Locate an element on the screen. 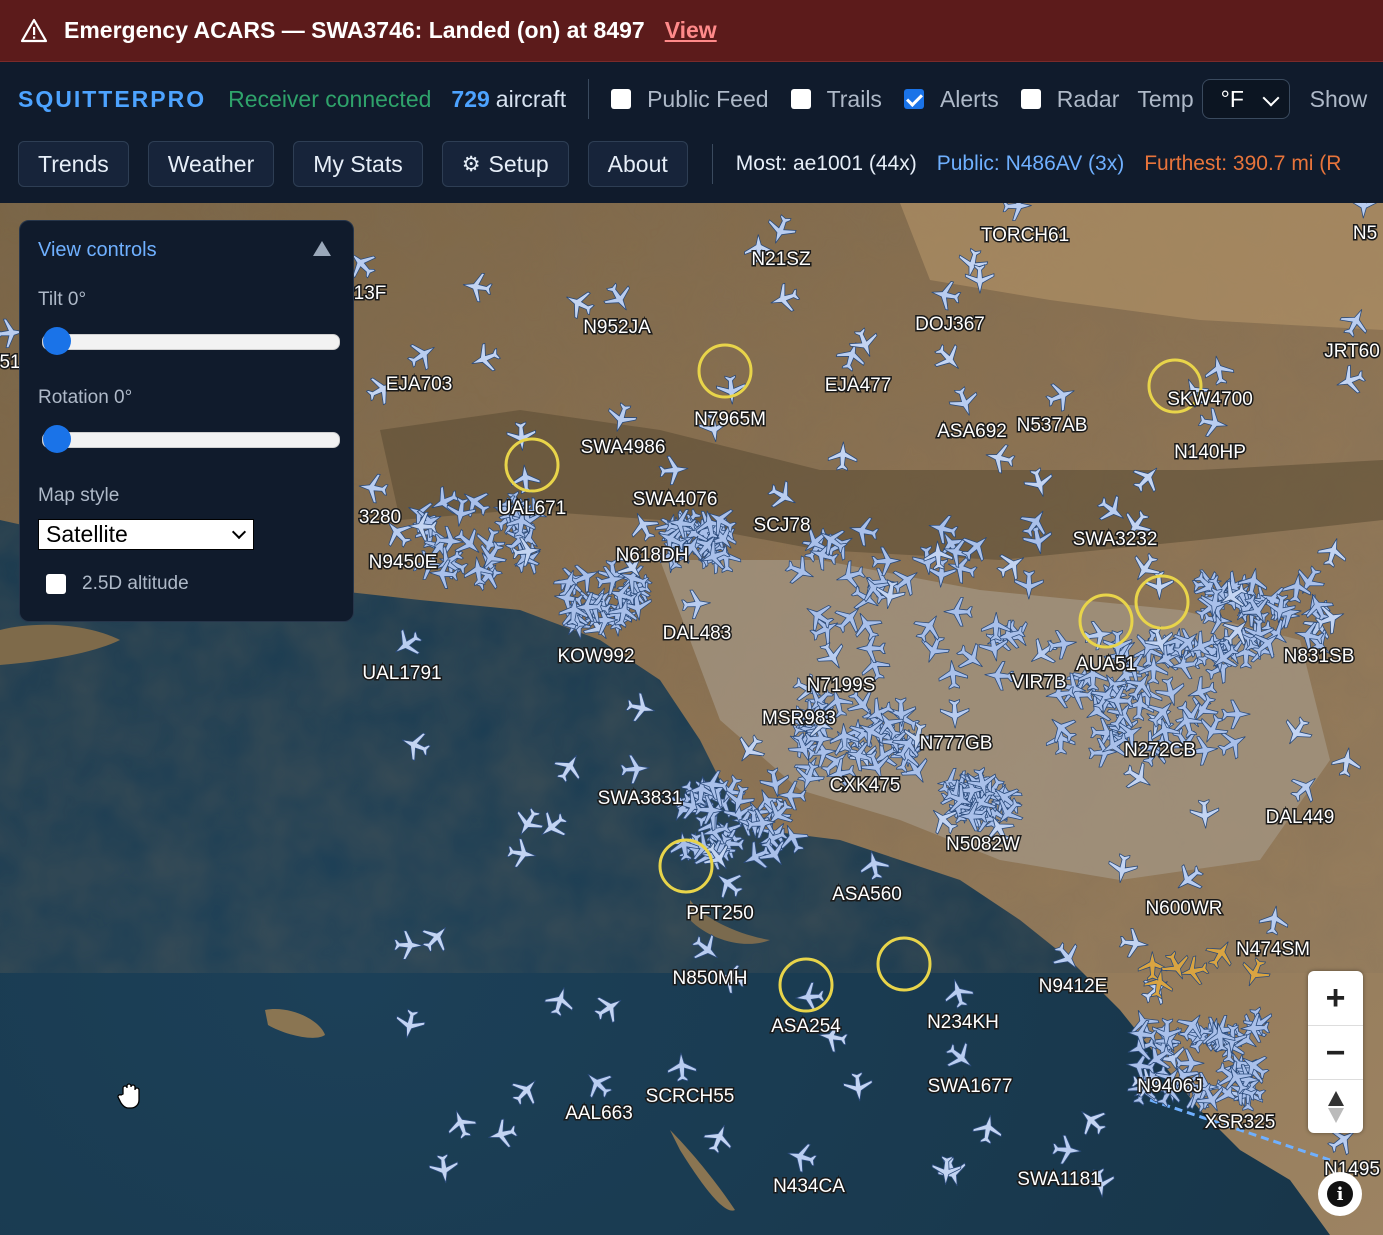  temp-unit-value: °F is located at coordinates (1232, 98).